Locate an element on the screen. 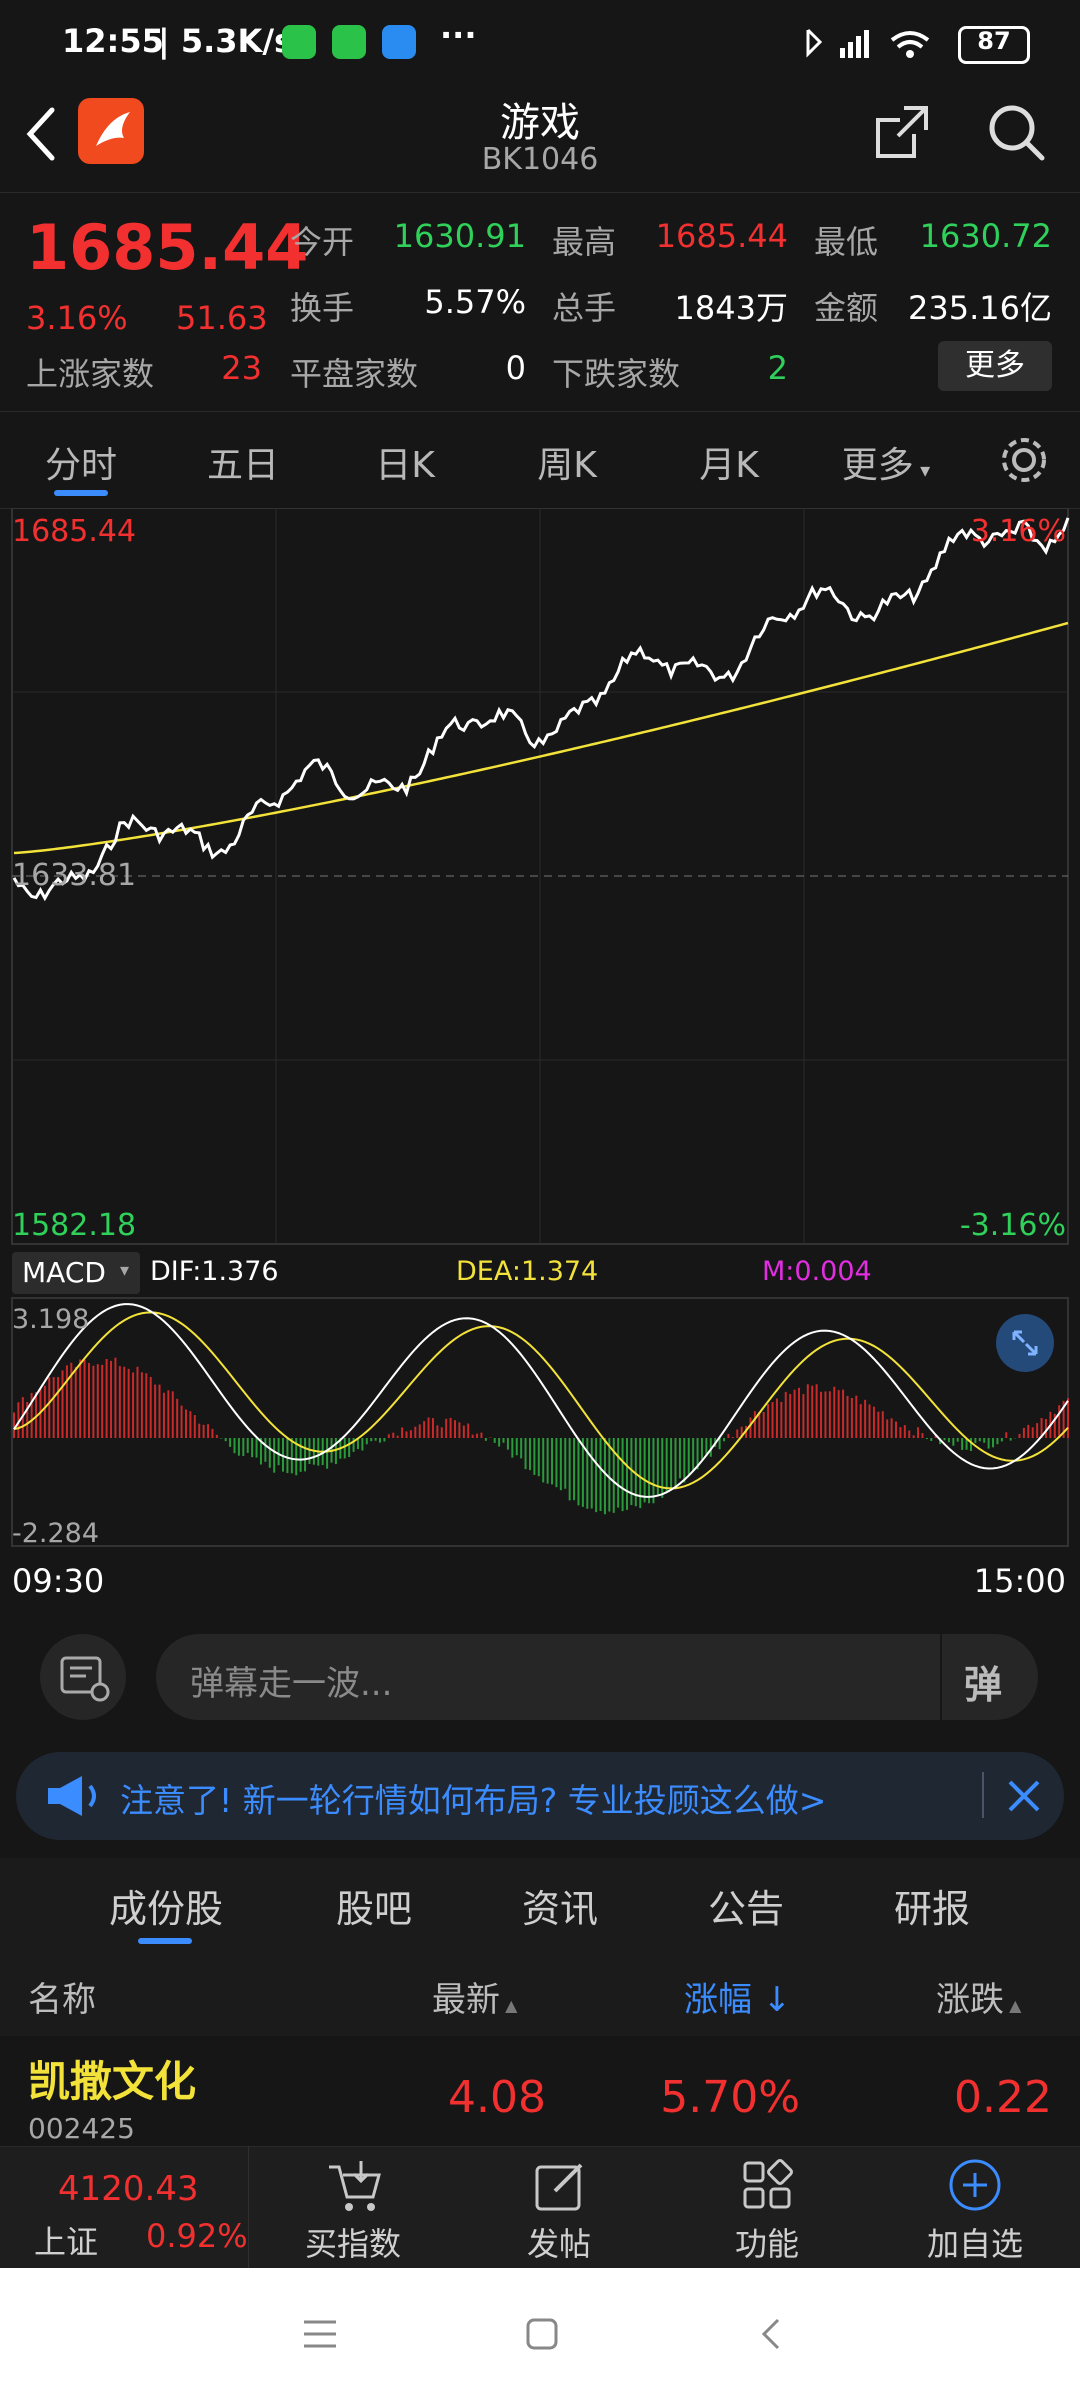 Image resolution: width=1080 pixels, height=2400 pixels. promo-notice: 注意了! 新一轮行情如何布局? 专业投顾这么做> is located at coordinates (540, 1796).